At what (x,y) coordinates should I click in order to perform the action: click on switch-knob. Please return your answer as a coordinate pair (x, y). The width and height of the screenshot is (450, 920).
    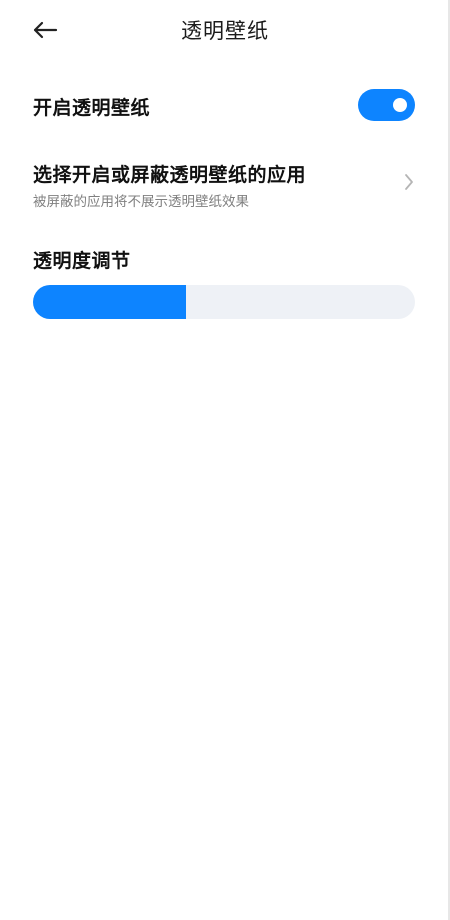
    Looking at the image, I should click on (400, 105).